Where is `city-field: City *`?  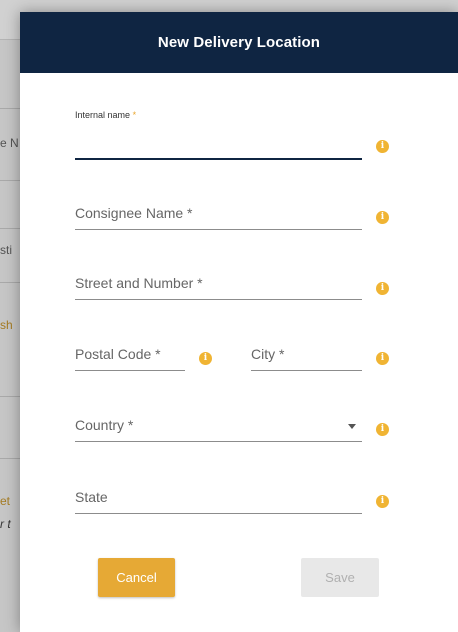
city-field: City * is located at coordinates (306, 357).